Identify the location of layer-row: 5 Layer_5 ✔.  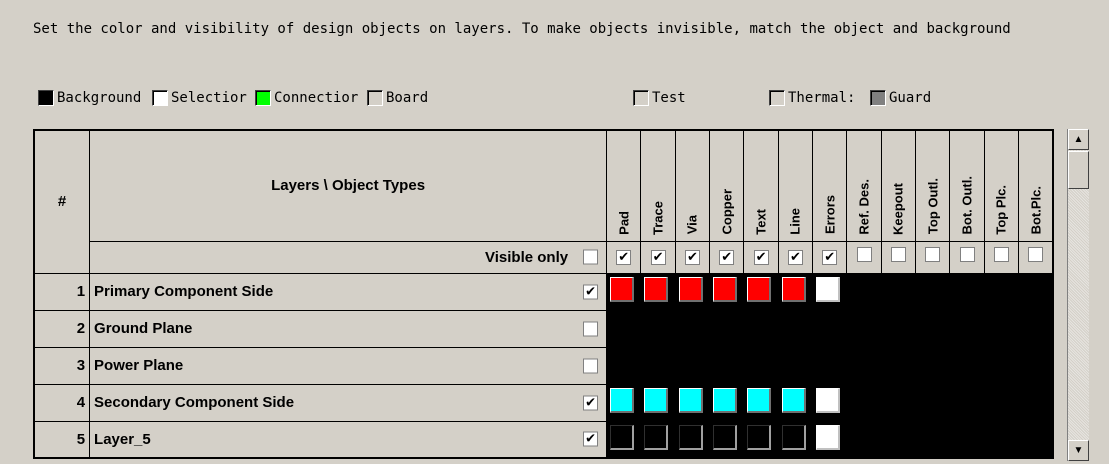
(543, 439).